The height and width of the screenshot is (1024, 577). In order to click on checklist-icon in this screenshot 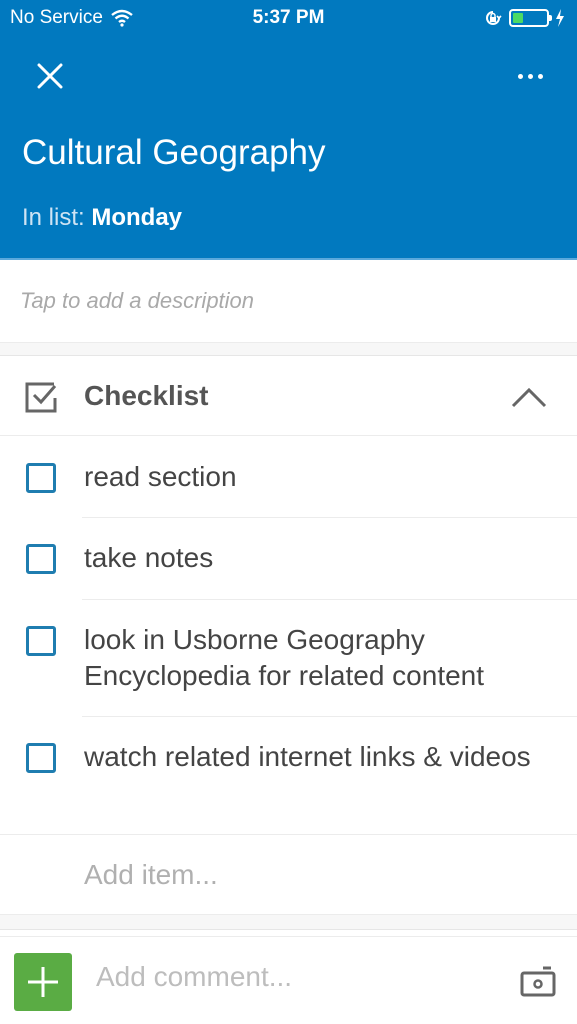, I will do `click(41, 397)`.